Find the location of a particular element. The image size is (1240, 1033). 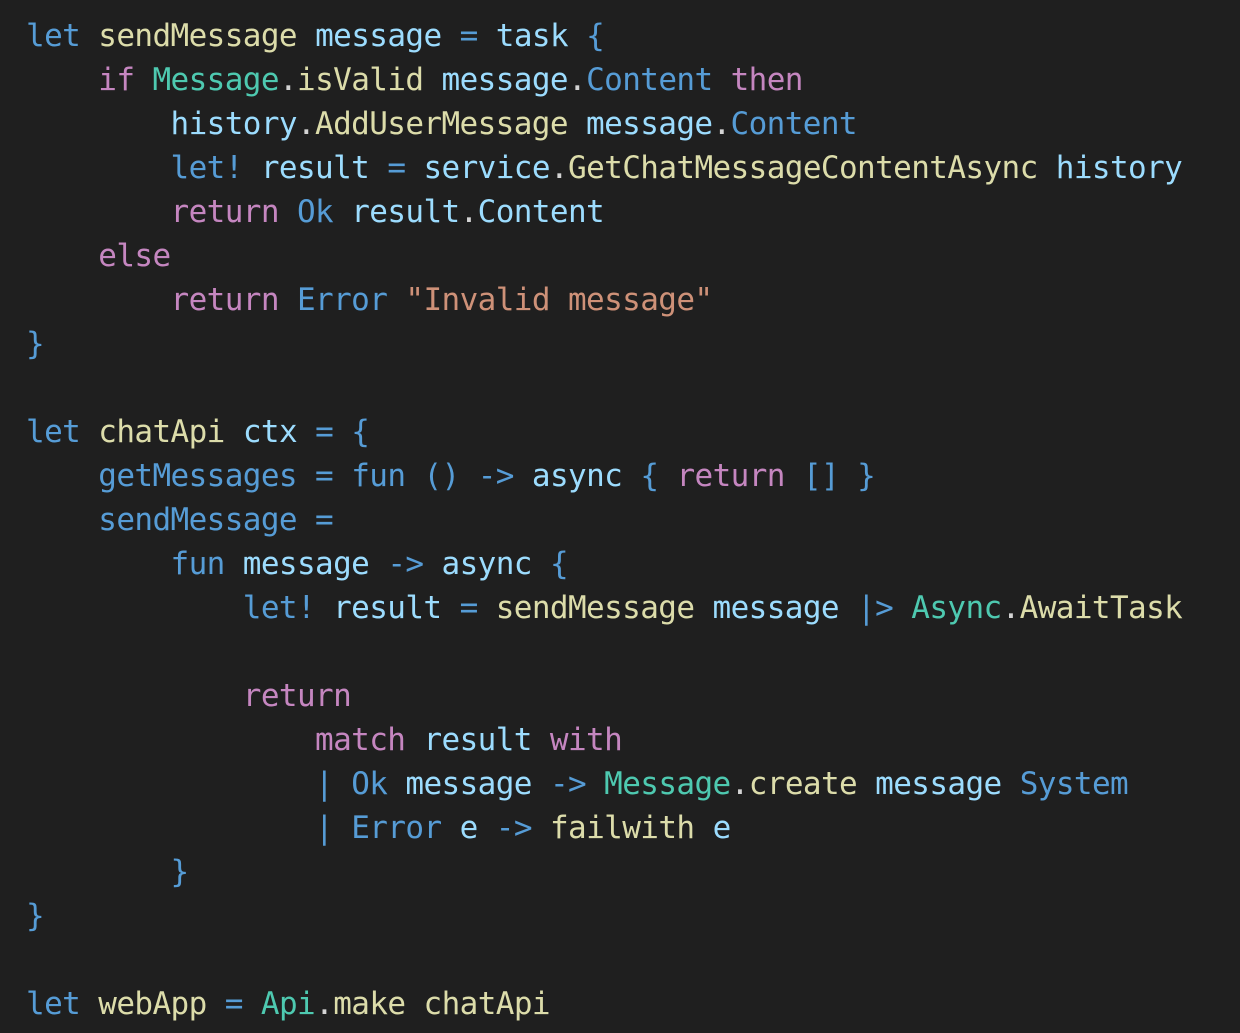

code-token: then is located at coordinates (767, 80).